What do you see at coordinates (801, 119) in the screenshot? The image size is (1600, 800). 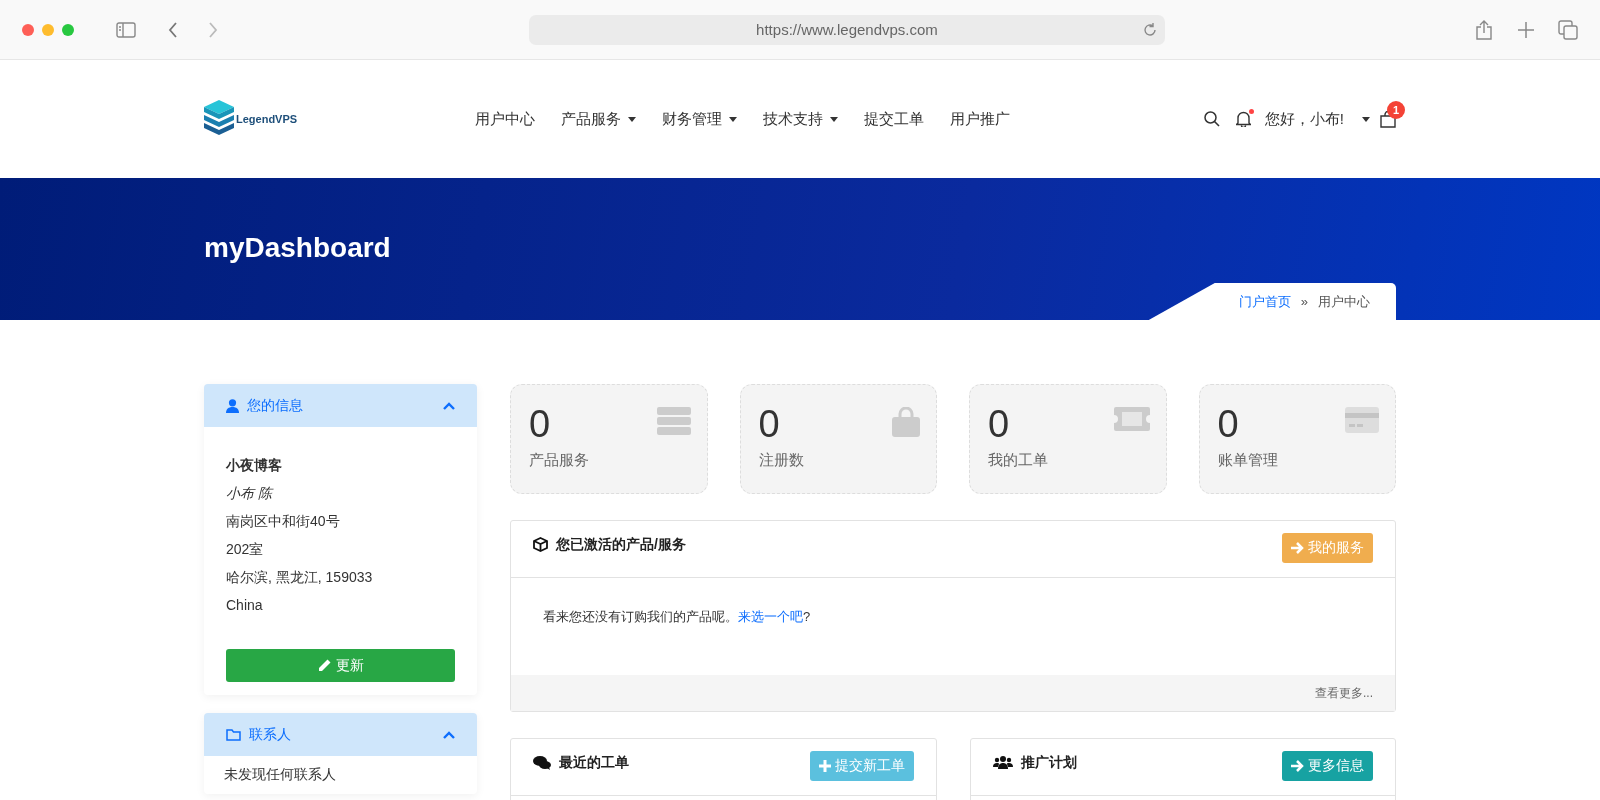 I see `nav-link: 技术支持` at bounding box center [801, 119].